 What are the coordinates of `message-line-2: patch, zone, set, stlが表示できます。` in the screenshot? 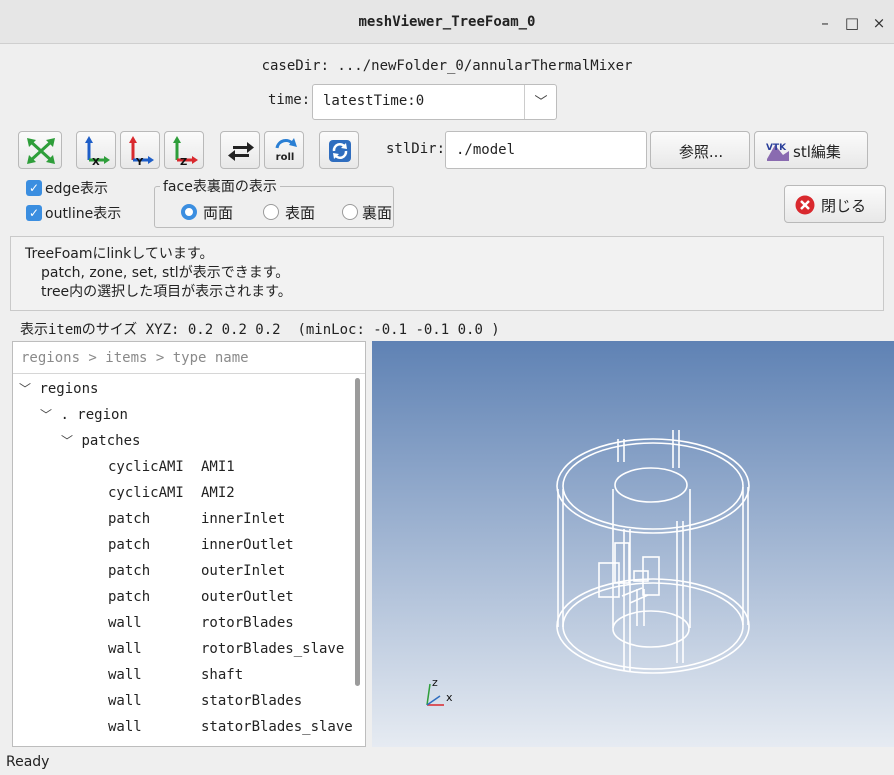 It's located at (165, 273).